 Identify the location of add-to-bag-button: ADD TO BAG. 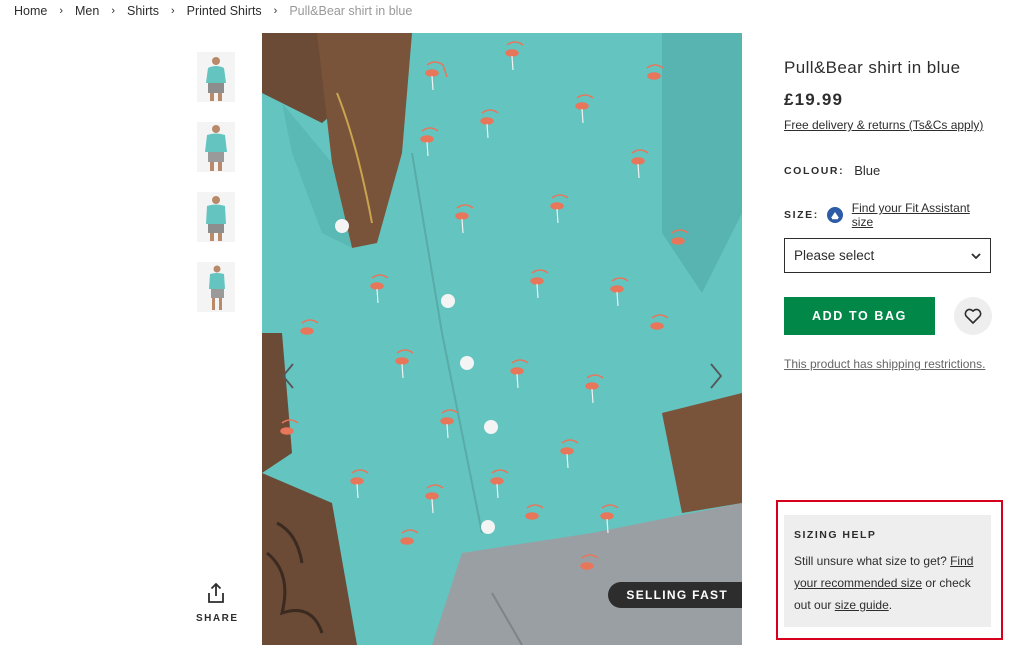
(859, 316).